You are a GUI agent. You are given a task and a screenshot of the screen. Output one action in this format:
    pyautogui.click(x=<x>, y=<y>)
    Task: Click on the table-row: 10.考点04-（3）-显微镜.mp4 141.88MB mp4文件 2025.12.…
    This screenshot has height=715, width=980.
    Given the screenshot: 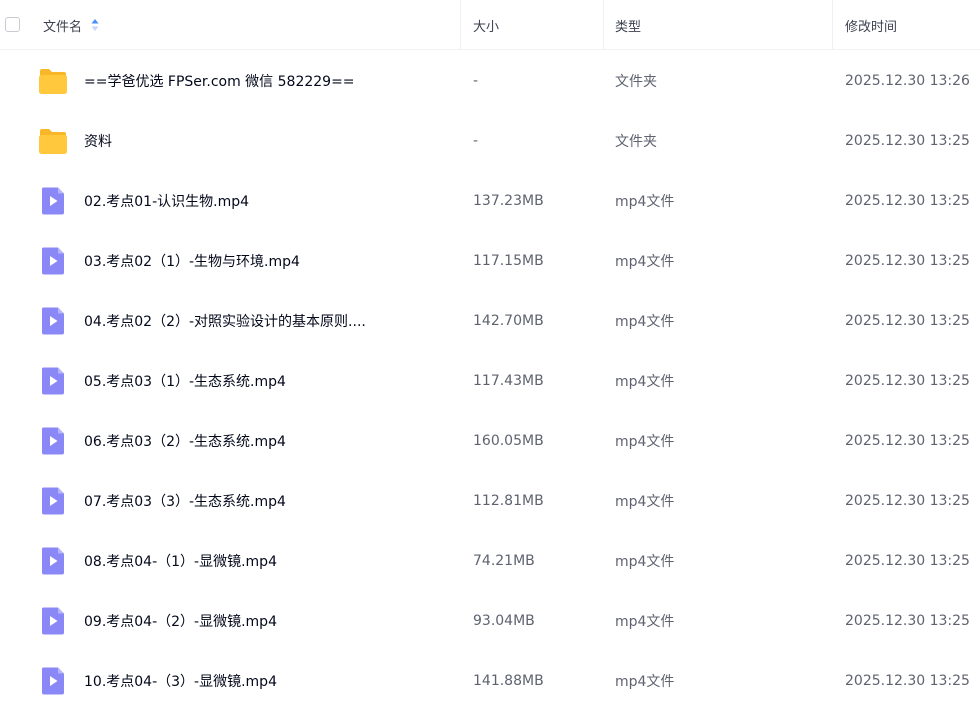 What is the action you would take?
    pyautogui.click(x=490, y=681)
    